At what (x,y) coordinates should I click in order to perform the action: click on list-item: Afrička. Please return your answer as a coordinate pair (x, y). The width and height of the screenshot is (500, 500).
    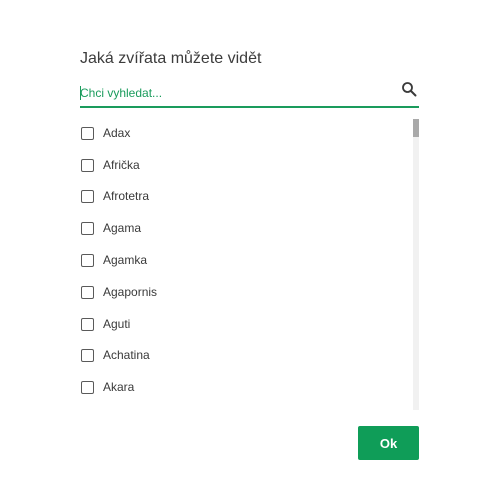
    Looking at the image, I should click on (110, 165).